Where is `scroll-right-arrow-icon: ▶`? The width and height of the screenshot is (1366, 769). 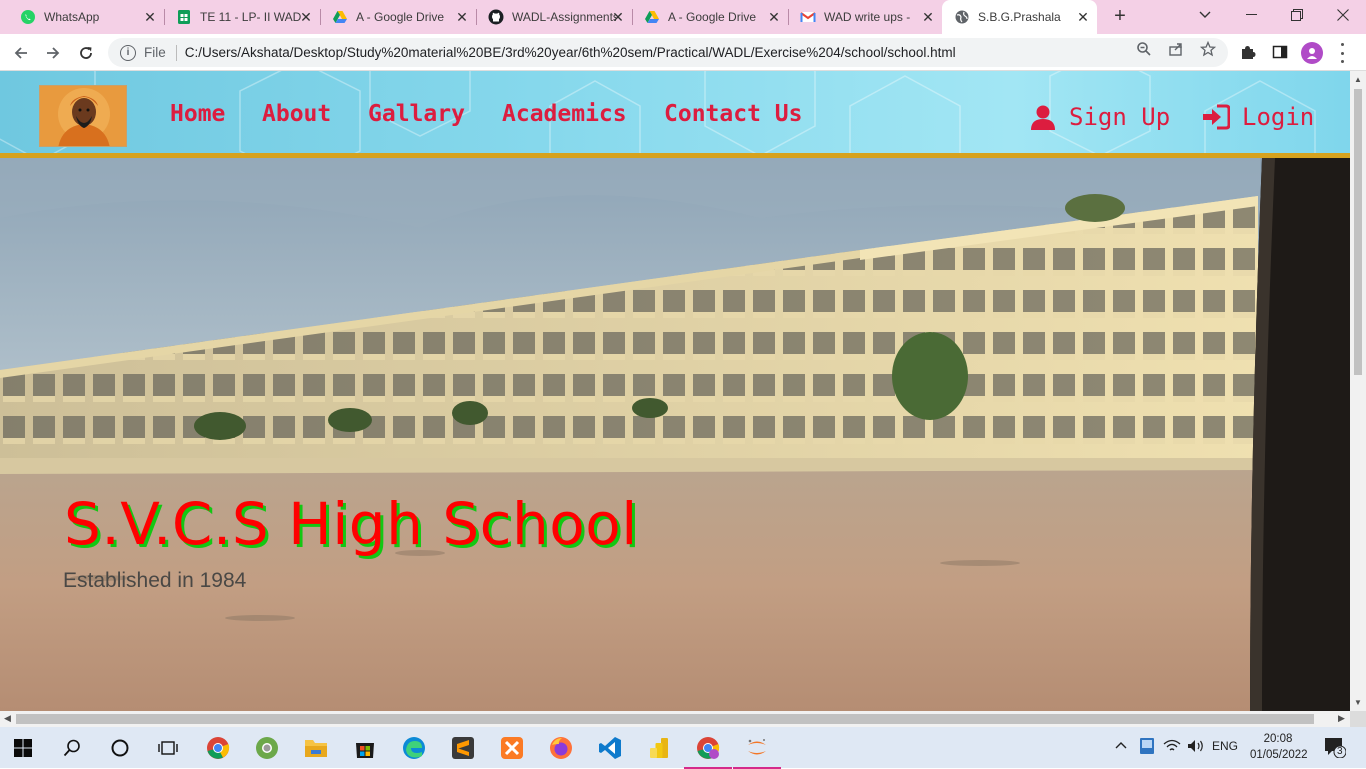 scroll-right-arrow-icon: ▶ is located at coordinates (1341, 718).